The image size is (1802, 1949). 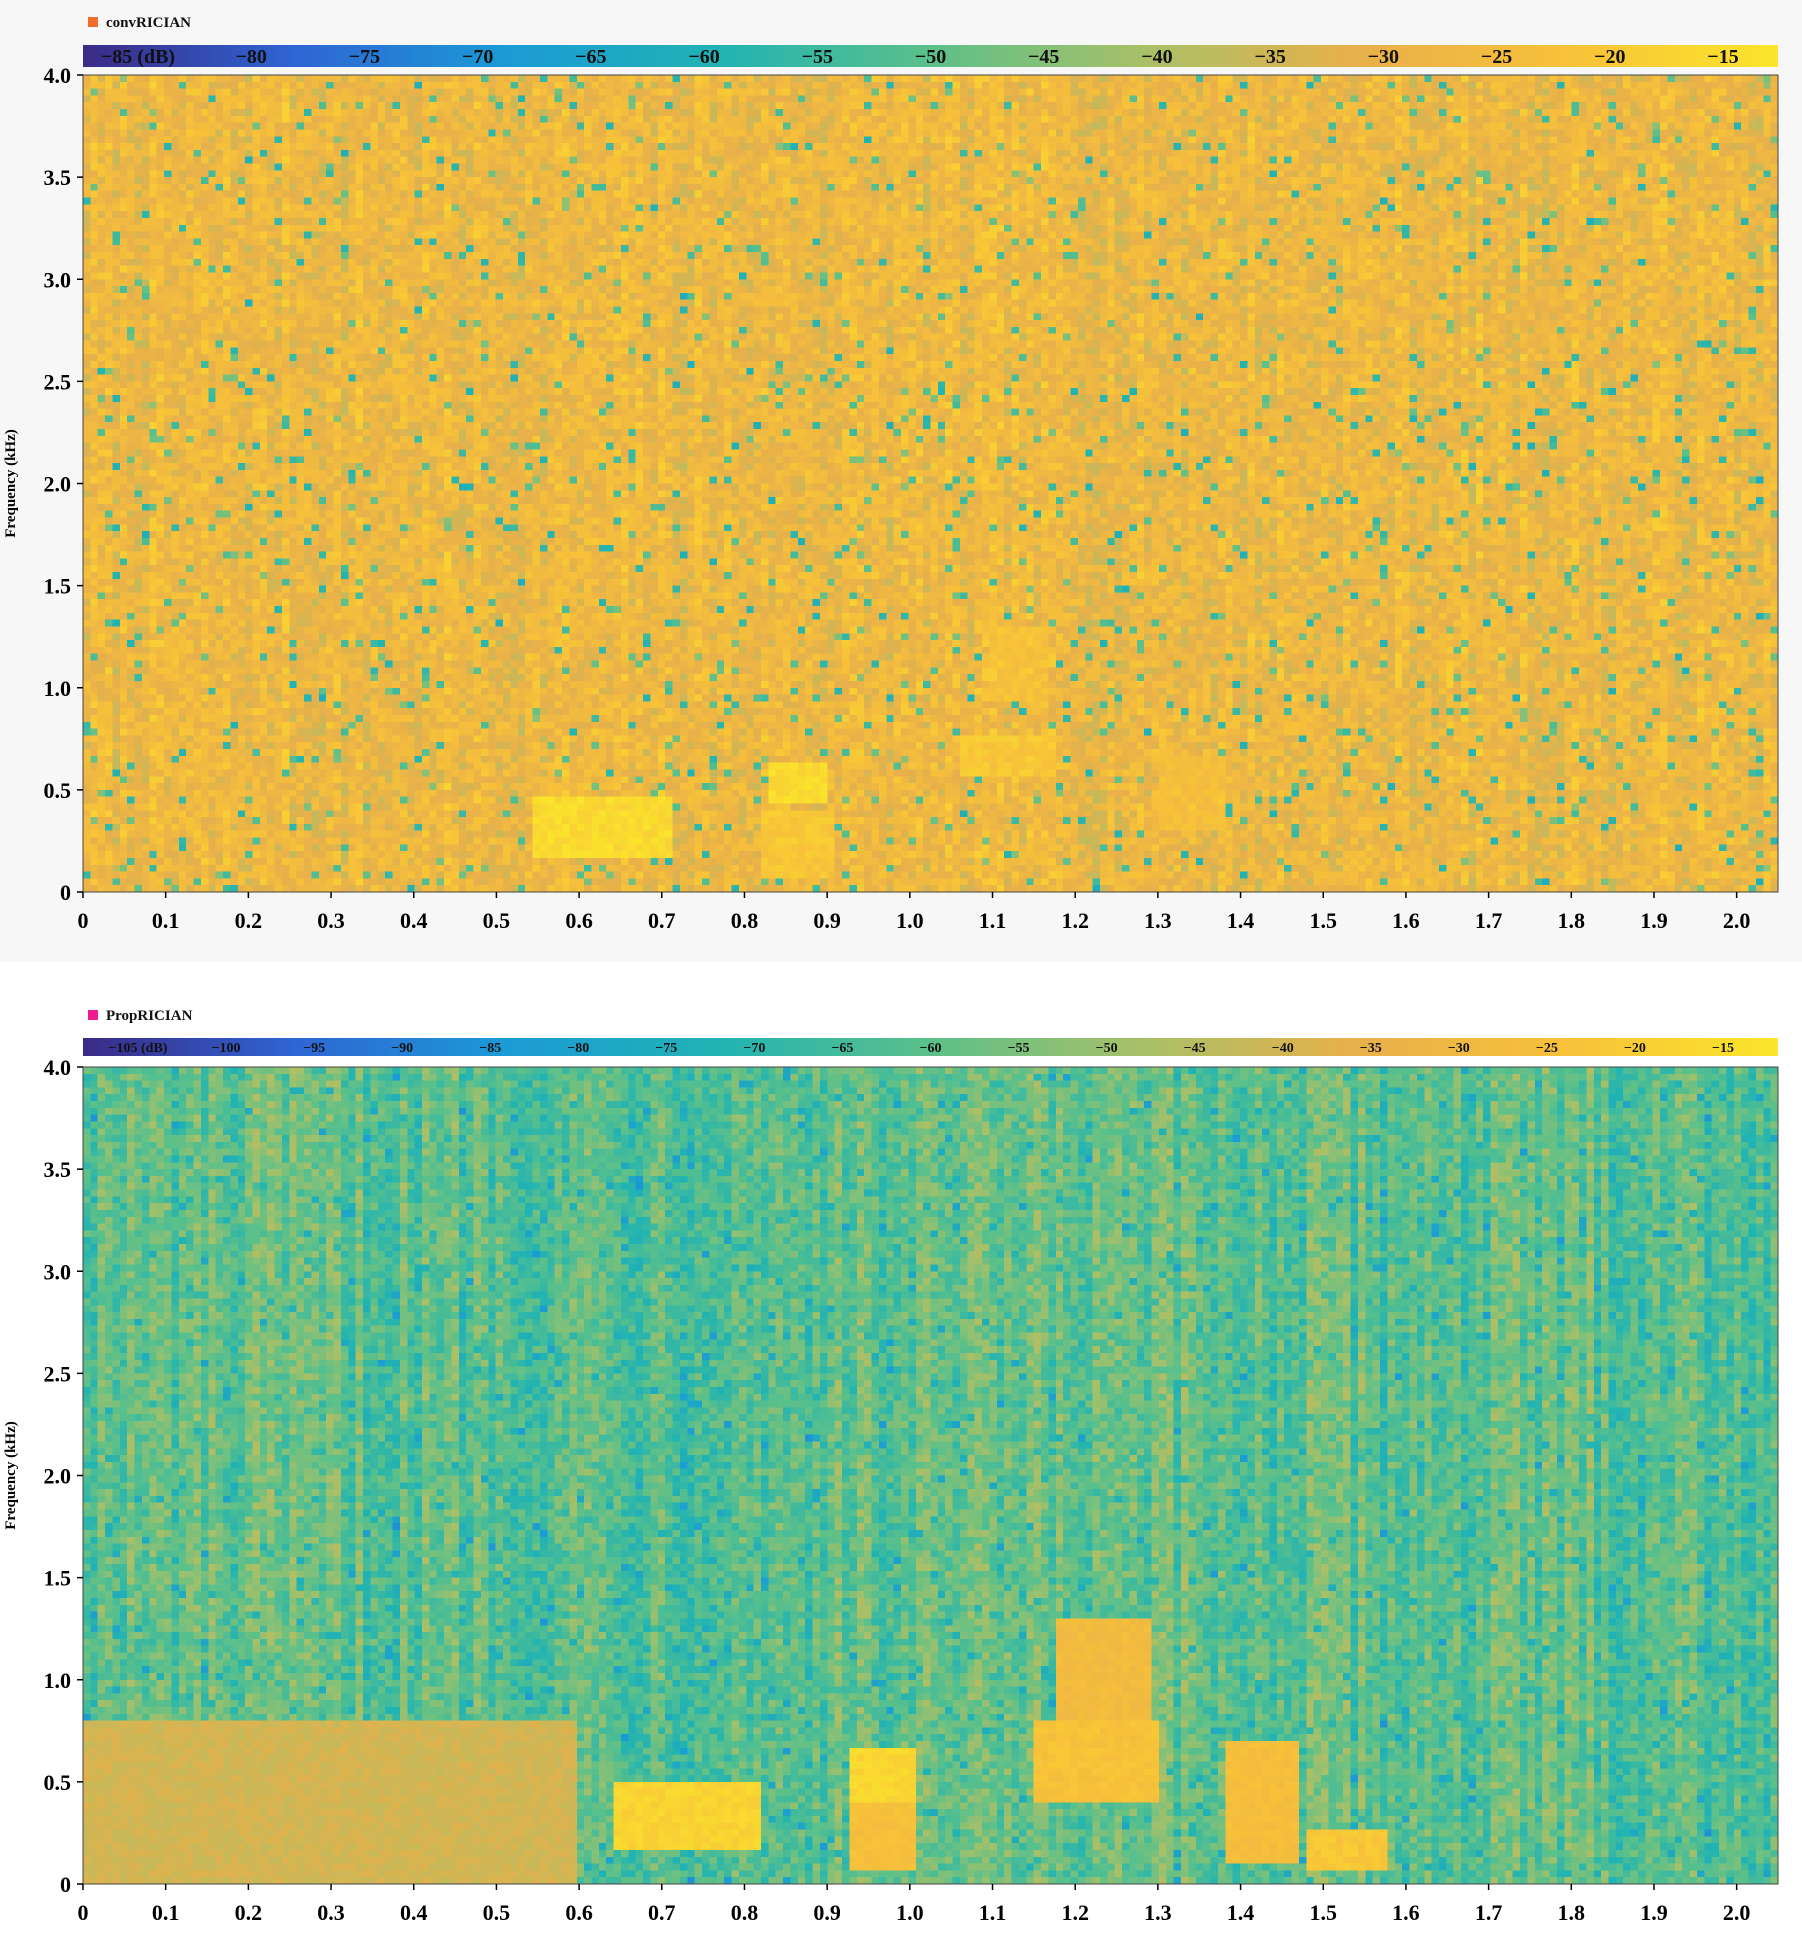 I want to click on legend-label: convRICIAN, so click(x=148, y=23).